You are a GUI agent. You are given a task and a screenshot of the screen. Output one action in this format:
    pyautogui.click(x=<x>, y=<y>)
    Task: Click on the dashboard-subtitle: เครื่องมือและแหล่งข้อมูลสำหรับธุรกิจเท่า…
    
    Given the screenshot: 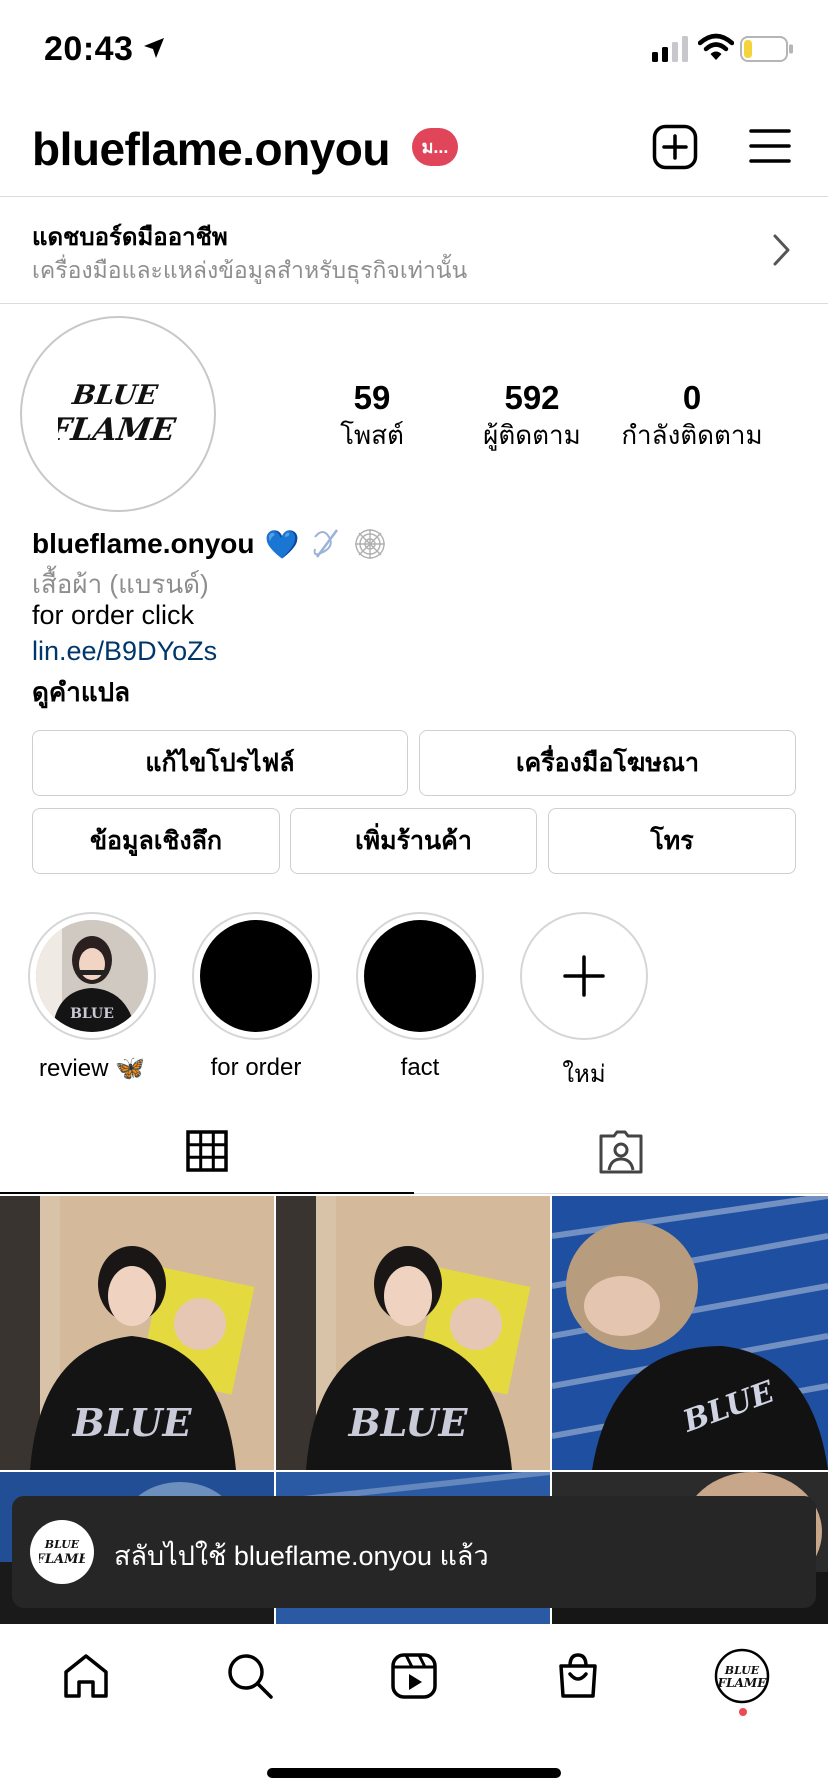 What is the action you would take?
    pyautogui.click(x=250, y=270)
    